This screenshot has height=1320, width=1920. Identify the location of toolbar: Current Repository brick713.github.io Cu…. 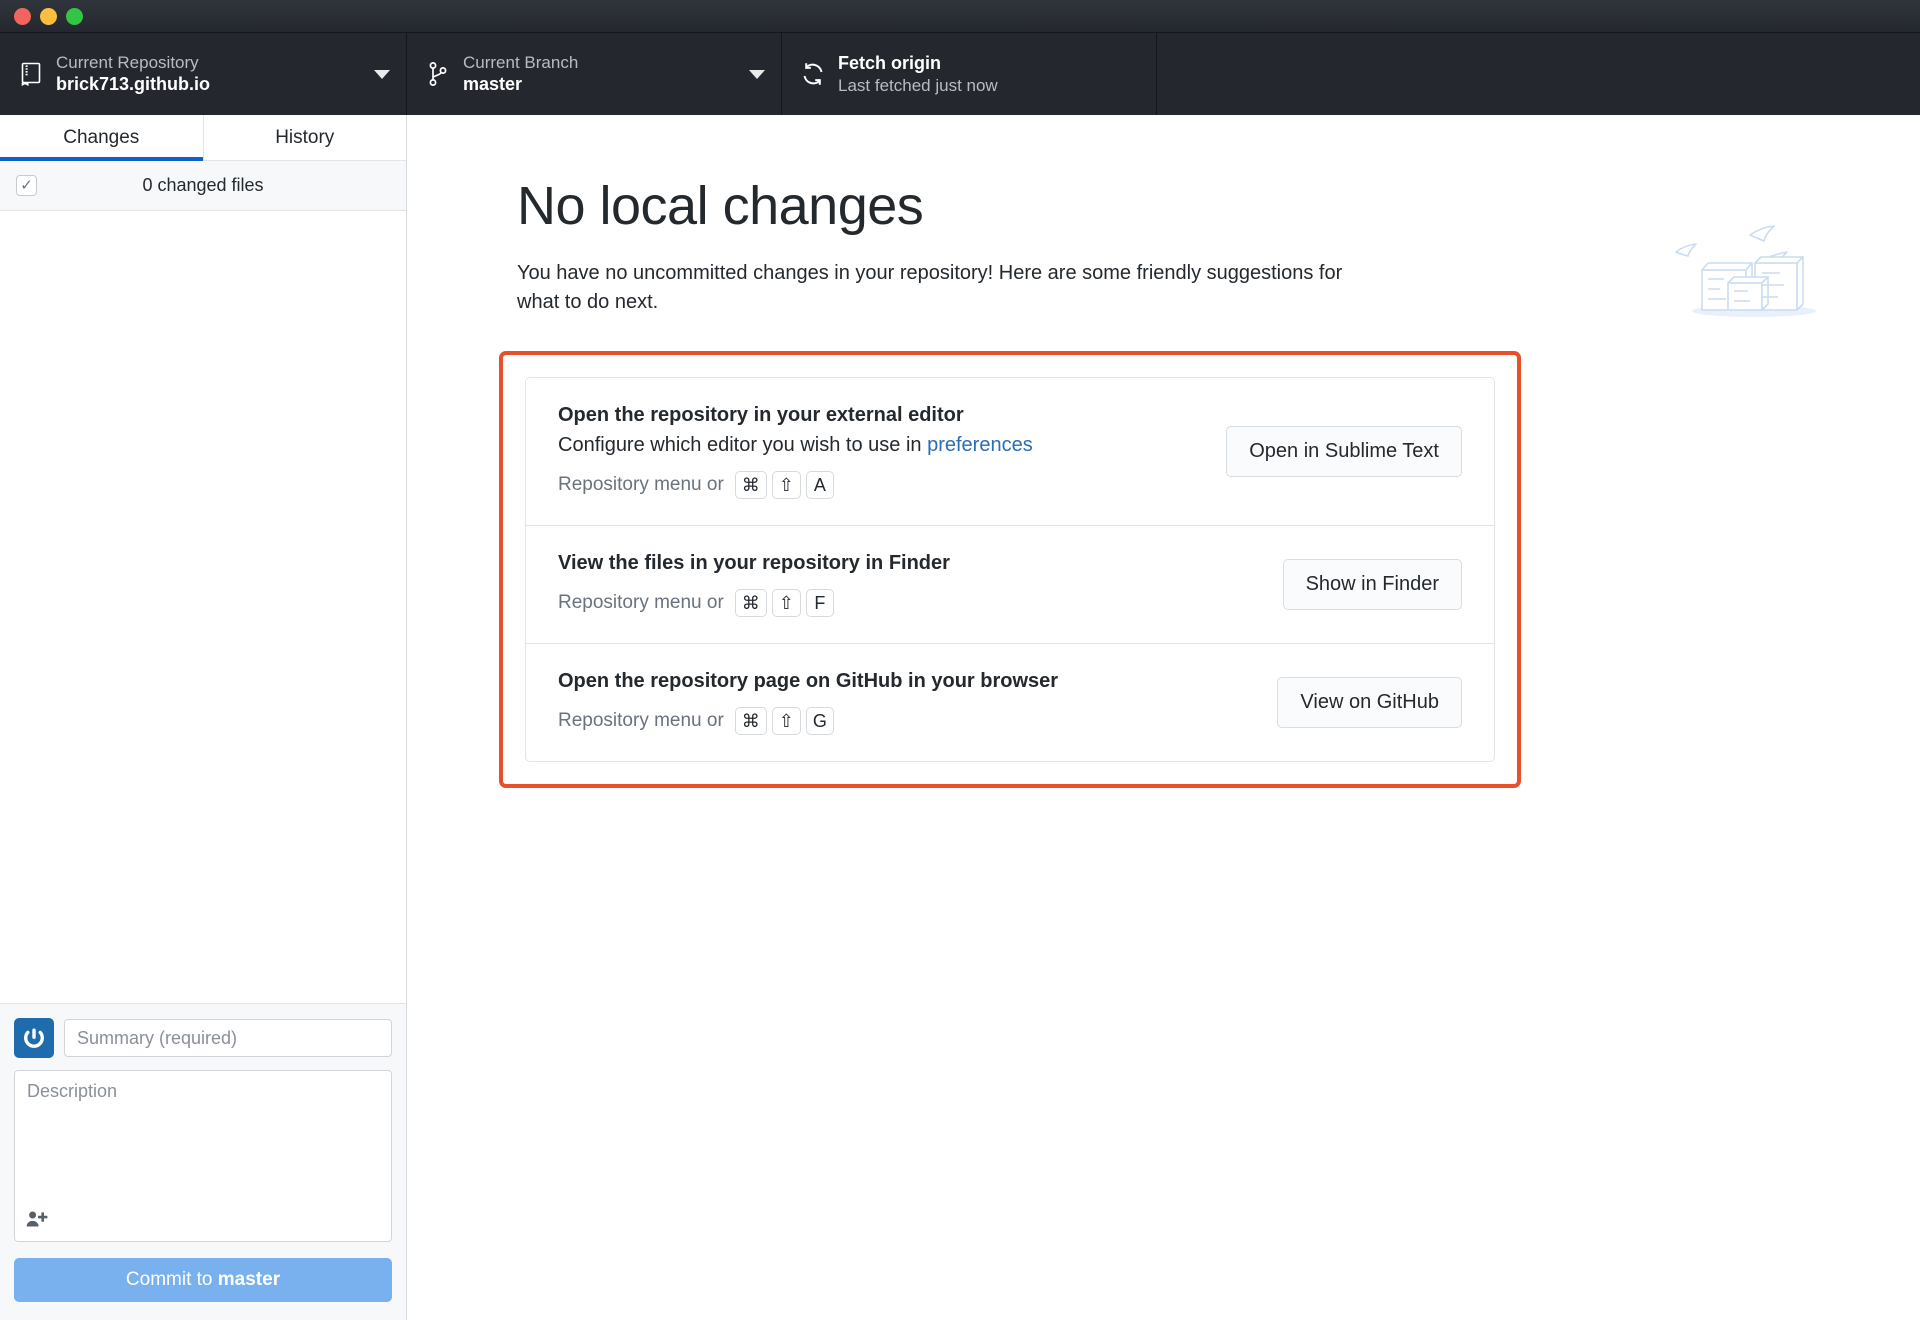
(960, 74).